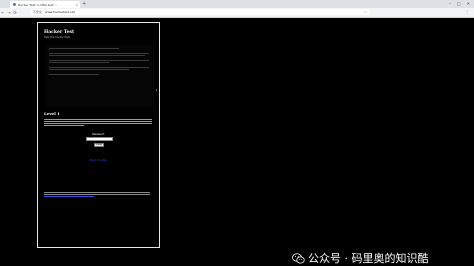 The image size is (474, 266). I want to click on watermark: 公众号 · 码里奥的知识酷, so click(360, 258).